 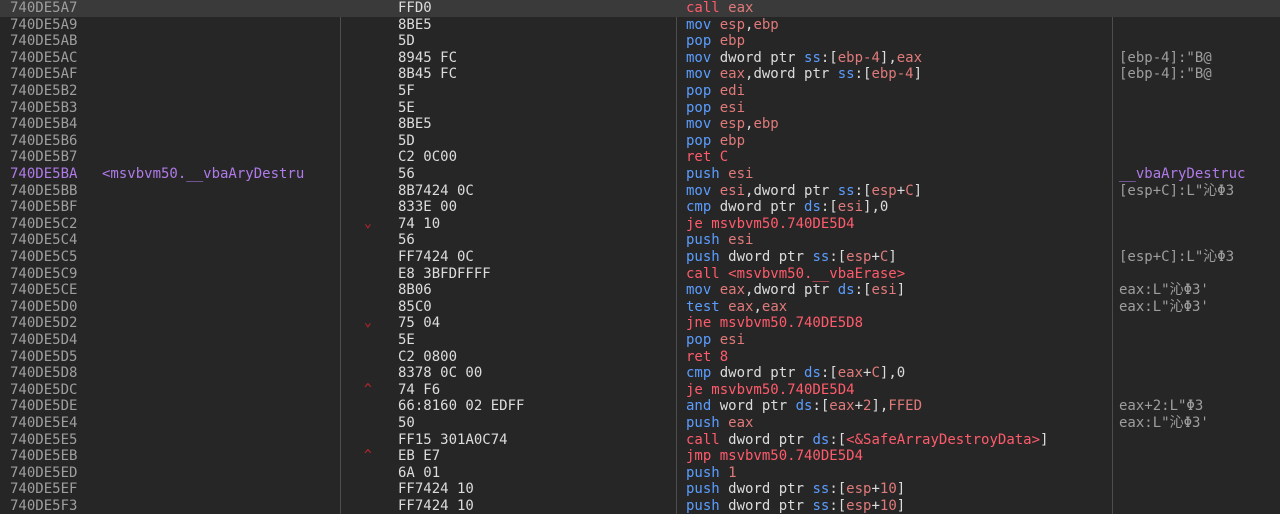 I want to click on instruction-cell: mov eax,dword ptr ss:[ebp-4], so click(x=899, y=74).